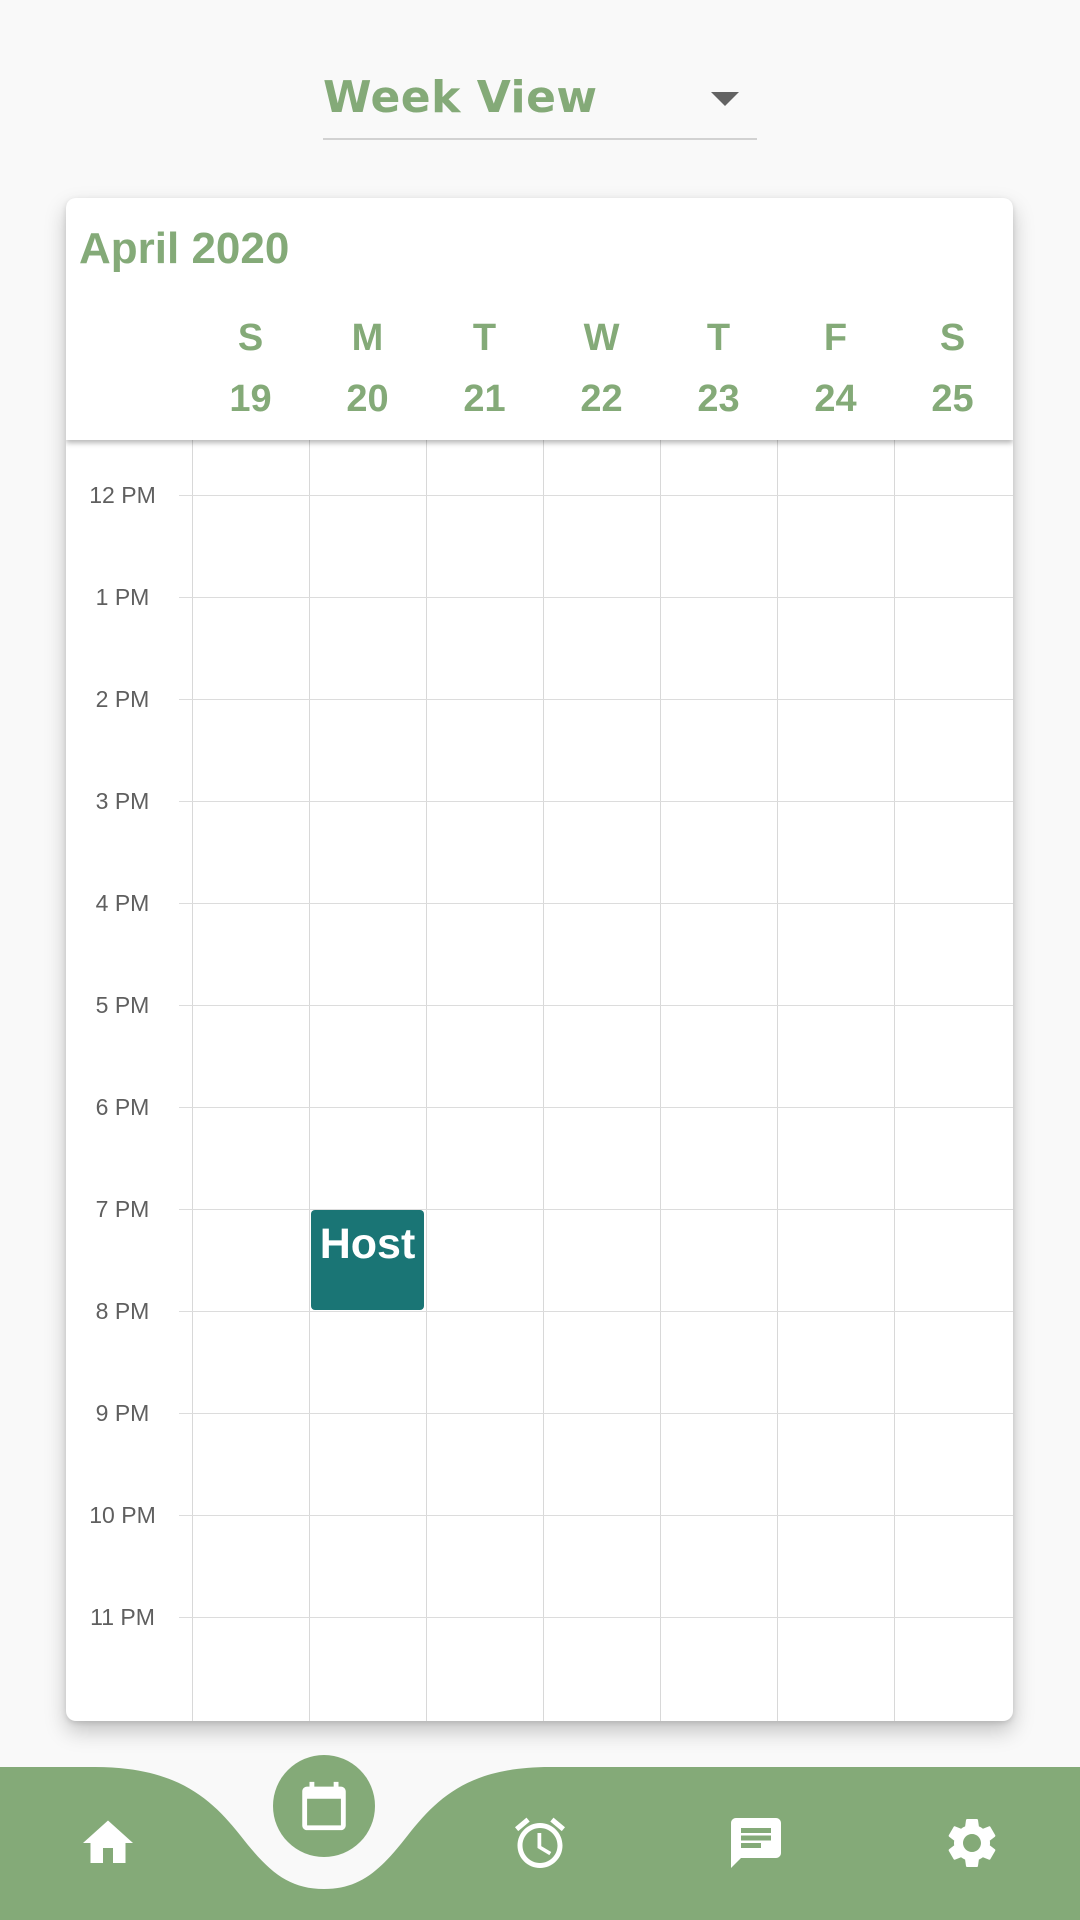  I want to click on bottom-navigation-bar, so click(540, 1843).